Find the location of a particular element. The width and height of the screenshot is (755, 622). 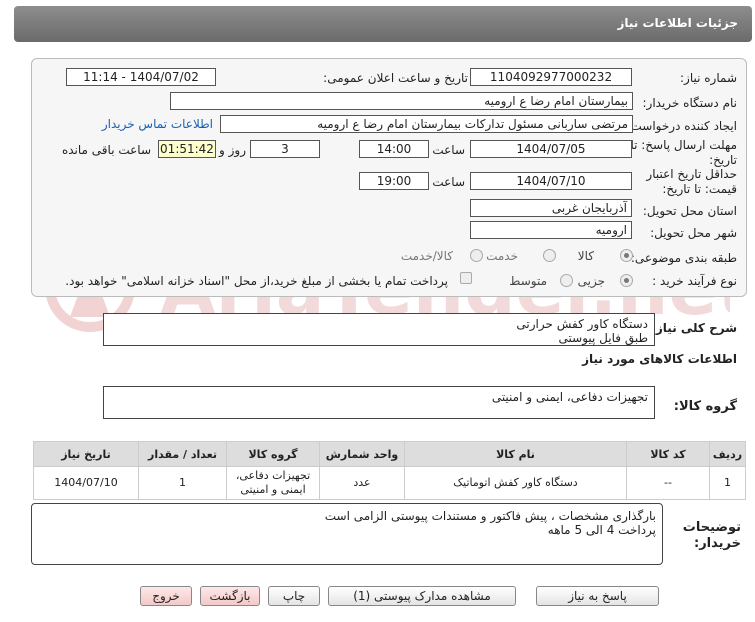

reply-button: پاسخ به نیاز is located at coordinates (597, 596).